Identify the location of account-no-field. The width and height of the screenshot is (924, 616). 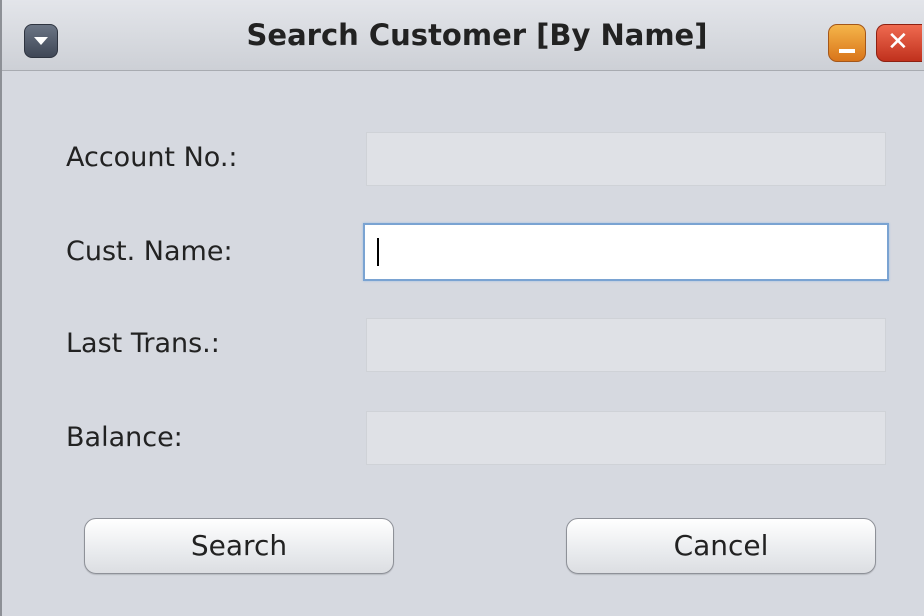
(626, 159).